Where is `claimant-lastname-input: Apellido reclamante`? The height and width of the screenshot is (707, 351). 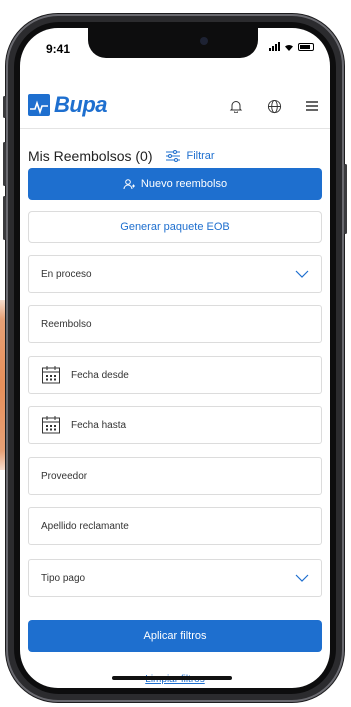 claimant-lastname-input: Apellido reclamante is located at coordinates (175, 526).